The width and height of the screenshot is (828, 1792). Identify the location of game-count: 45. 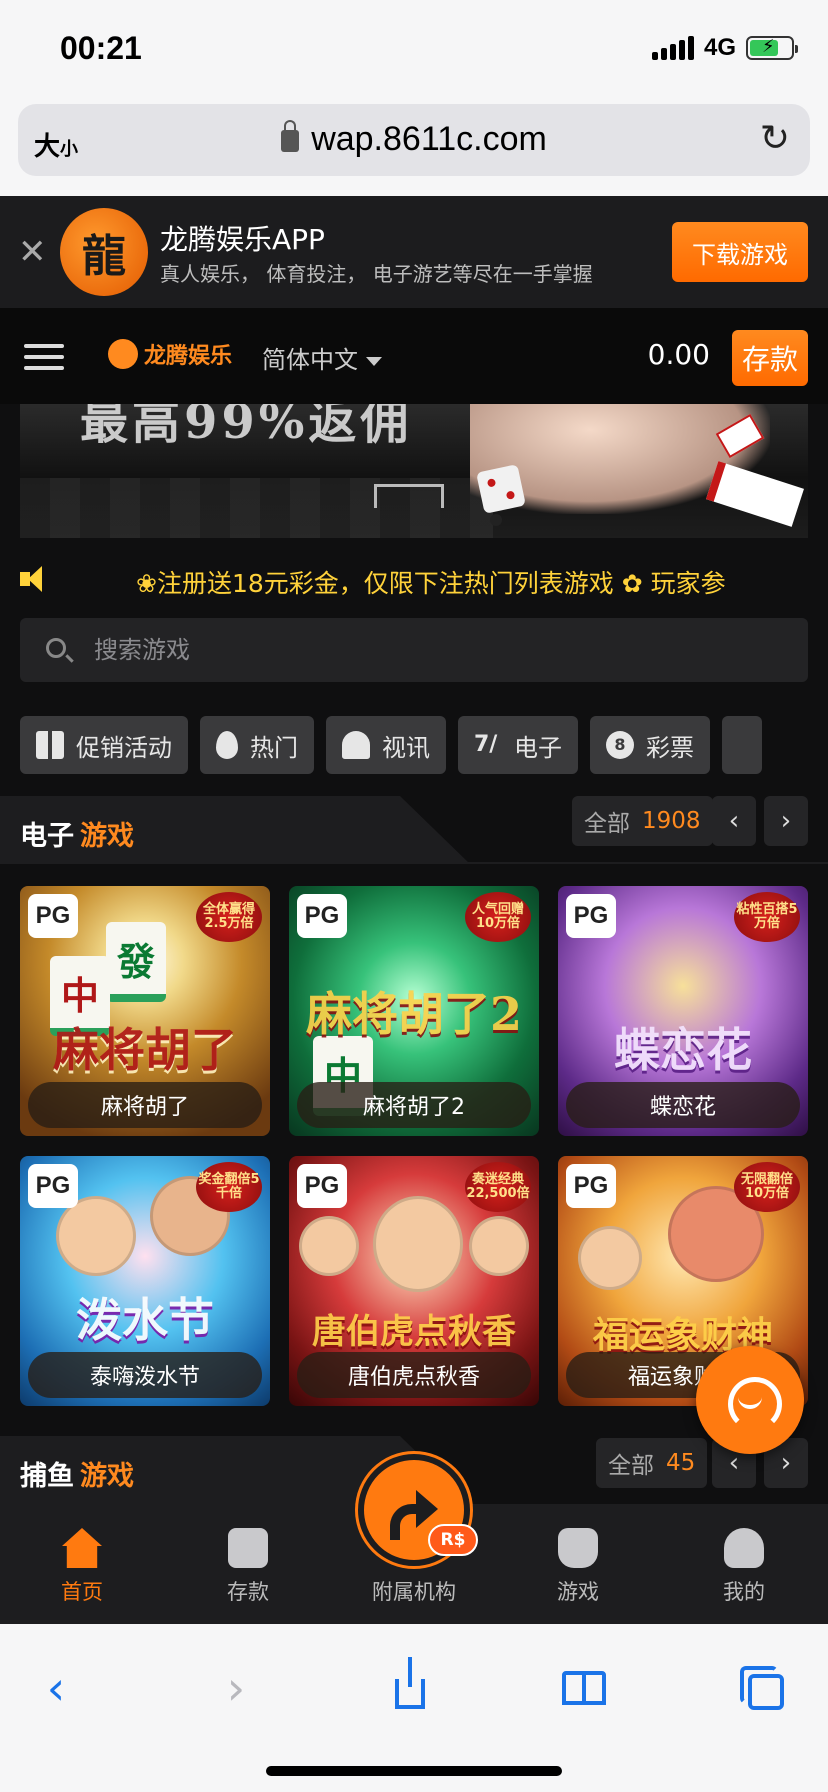
(681, 1463).